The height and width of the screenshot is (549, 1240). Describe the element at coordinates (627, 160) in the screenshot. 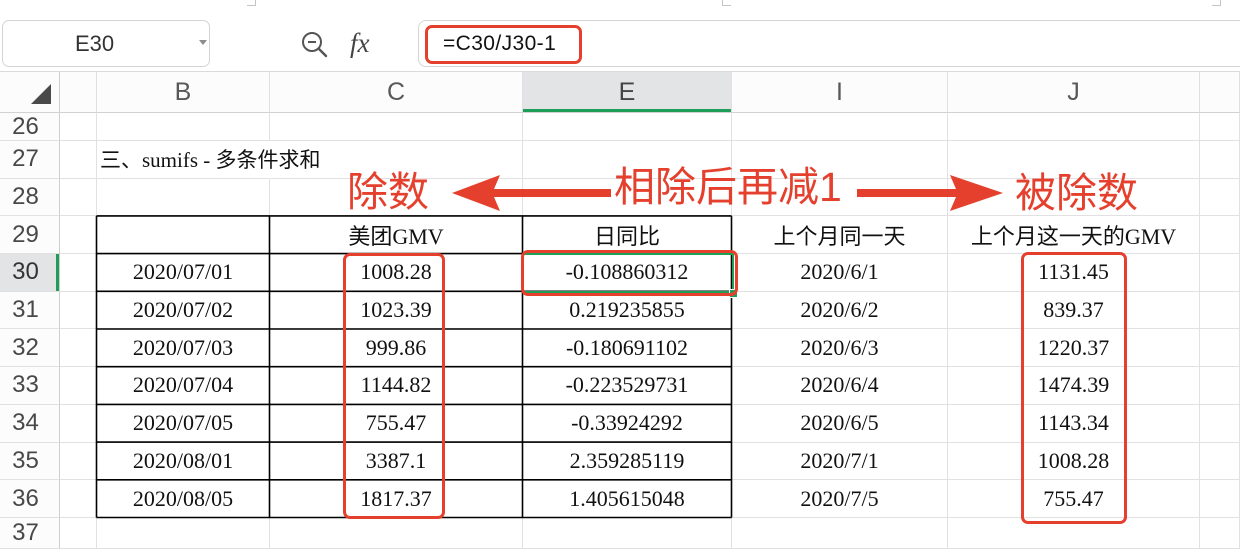

I see `cell-e27` at that location.